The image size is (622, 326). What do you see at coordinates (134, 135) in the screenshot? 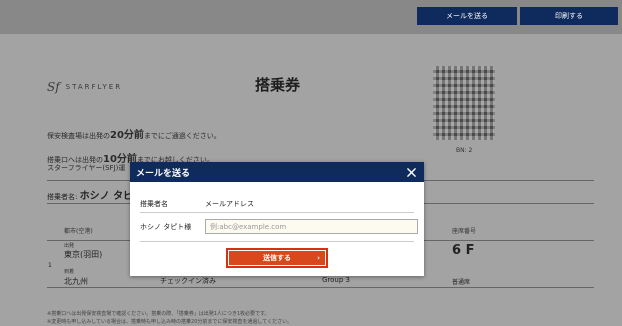
I see `security-notice: 保安検査場は出発の20分前までにご通過ください。` at bounding box center [134, 135].